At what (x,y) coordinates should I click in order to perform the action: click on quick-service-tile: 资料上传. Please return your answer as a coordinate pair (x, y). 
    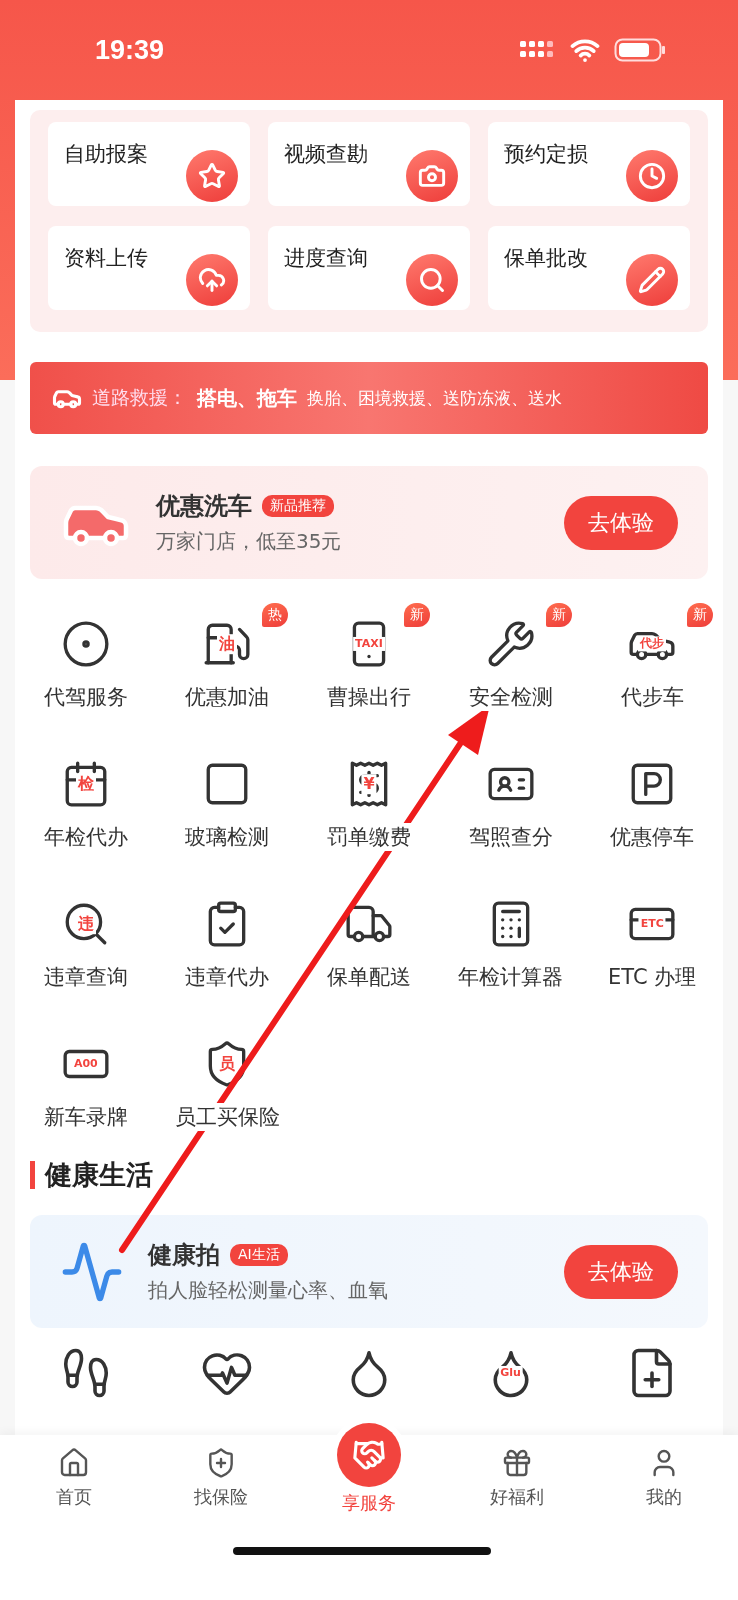
    Looking at the image, I should click on (149, 268).